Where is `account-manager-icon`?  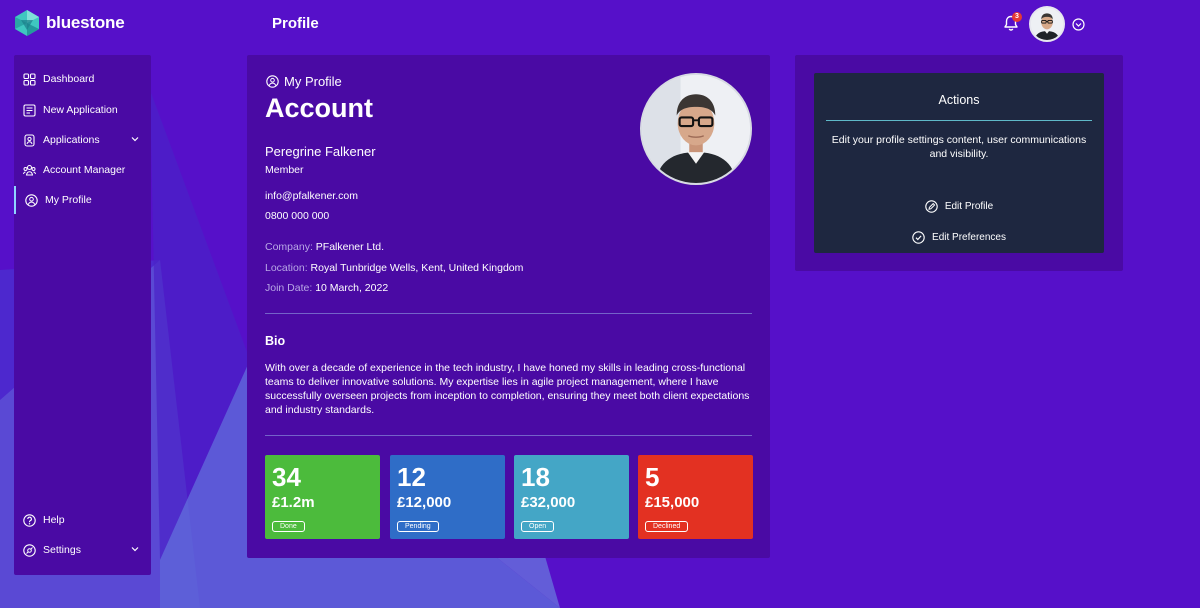
account-manager-icon is located at coordinates (29, 170).